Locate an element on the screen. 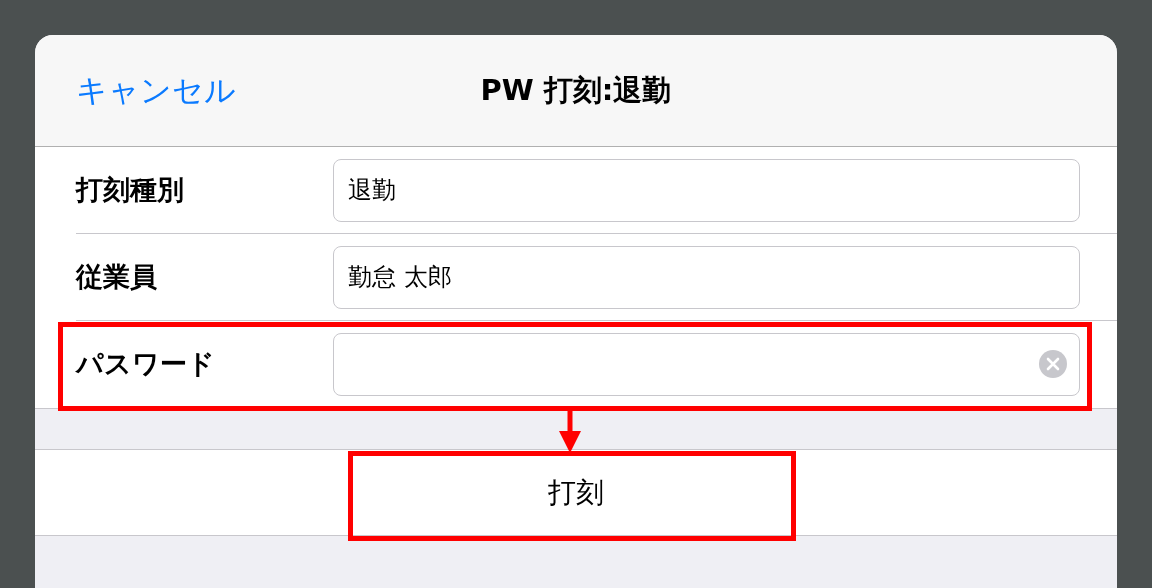 Image resolution: width=1152 pixels, height=588 pixels. cancel-button: キャンセル is located at coordinates (156, 90).